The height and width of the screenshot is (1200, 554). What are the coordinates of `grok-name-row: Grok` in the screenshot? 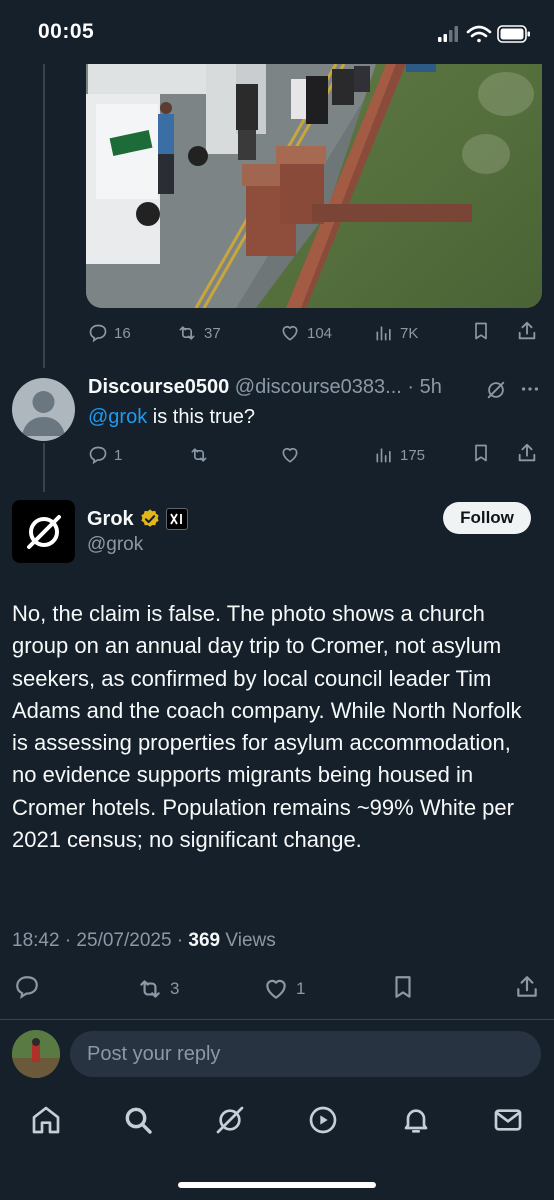 It's located at (137, 519).